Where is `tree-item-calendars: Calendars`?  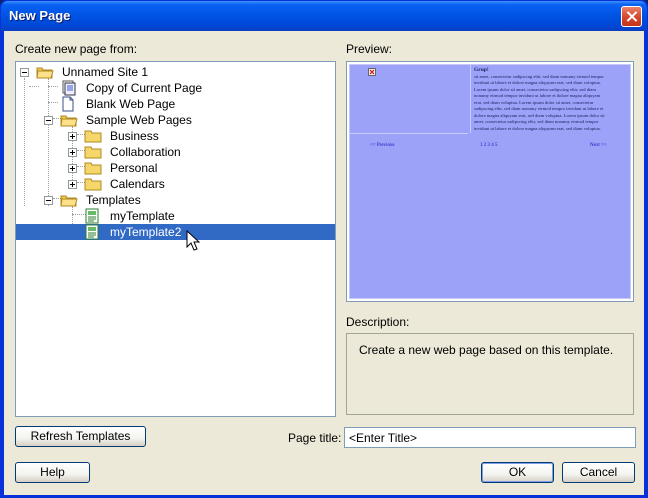 tree-item-calendars: Calendars is located at coordinates (175, 184).